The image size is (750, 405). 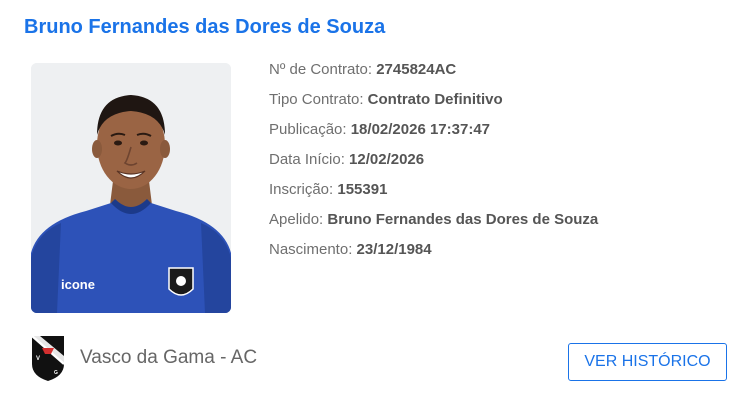 I want to click on view-history-button: VER HISTÓRICO, so click(x=647, y=362).